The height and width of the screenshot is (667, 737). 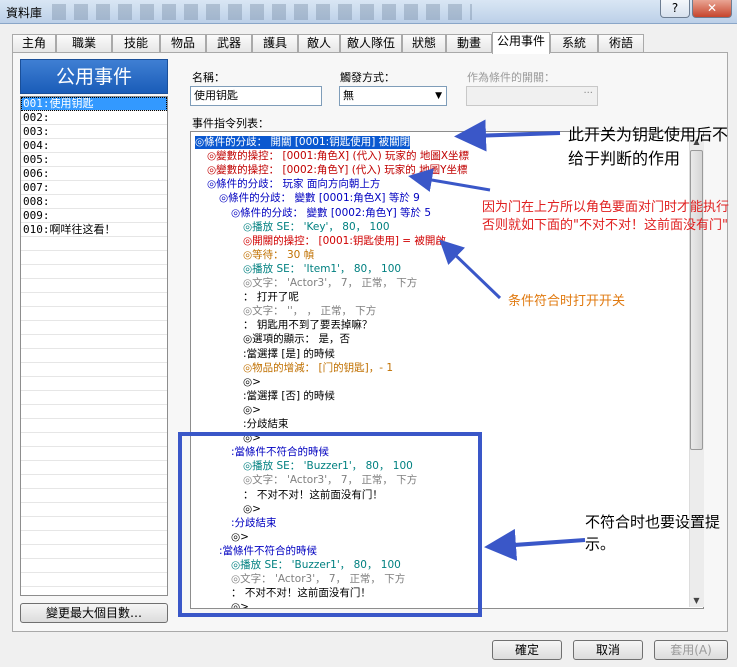 What do you see at coordinates (470, 269) in the screenshot?
I see `arrow-to-switch-on` at bounding box center [470, 269].